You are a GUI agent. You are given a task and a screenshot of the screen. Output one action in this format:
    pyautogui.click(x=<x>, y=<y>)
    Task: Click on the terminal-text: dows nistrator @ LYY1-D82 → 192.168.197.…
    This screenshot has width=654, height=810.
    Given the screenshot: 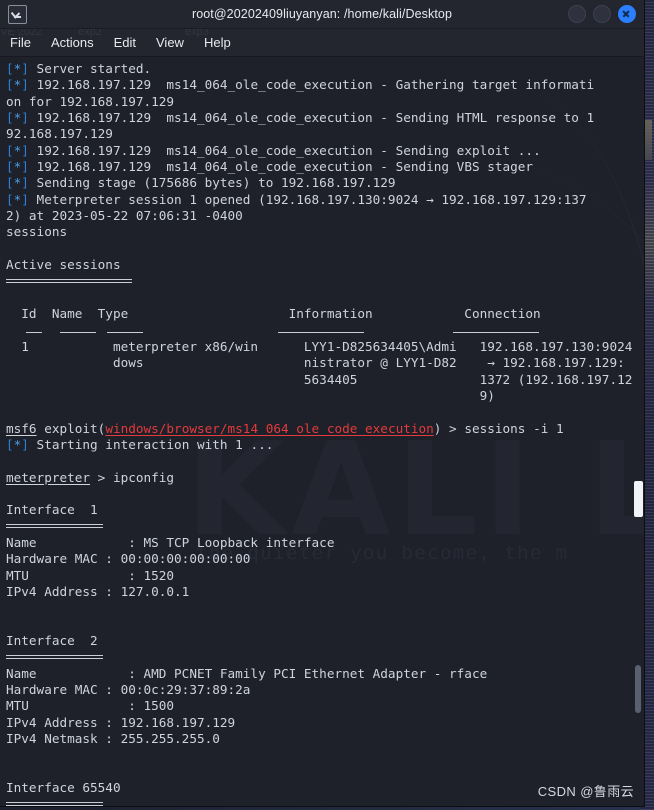 What is the action you would take?
    pyautogui.click(x=315, y=363)
    